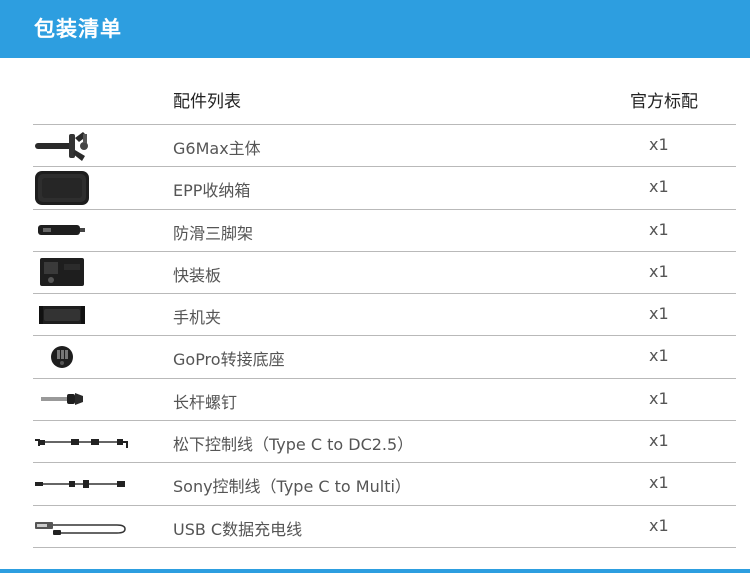  Describe the element at coordinates (384, 146) in the screenshot. I see `table-row: G6Max主体 x1` at that location.